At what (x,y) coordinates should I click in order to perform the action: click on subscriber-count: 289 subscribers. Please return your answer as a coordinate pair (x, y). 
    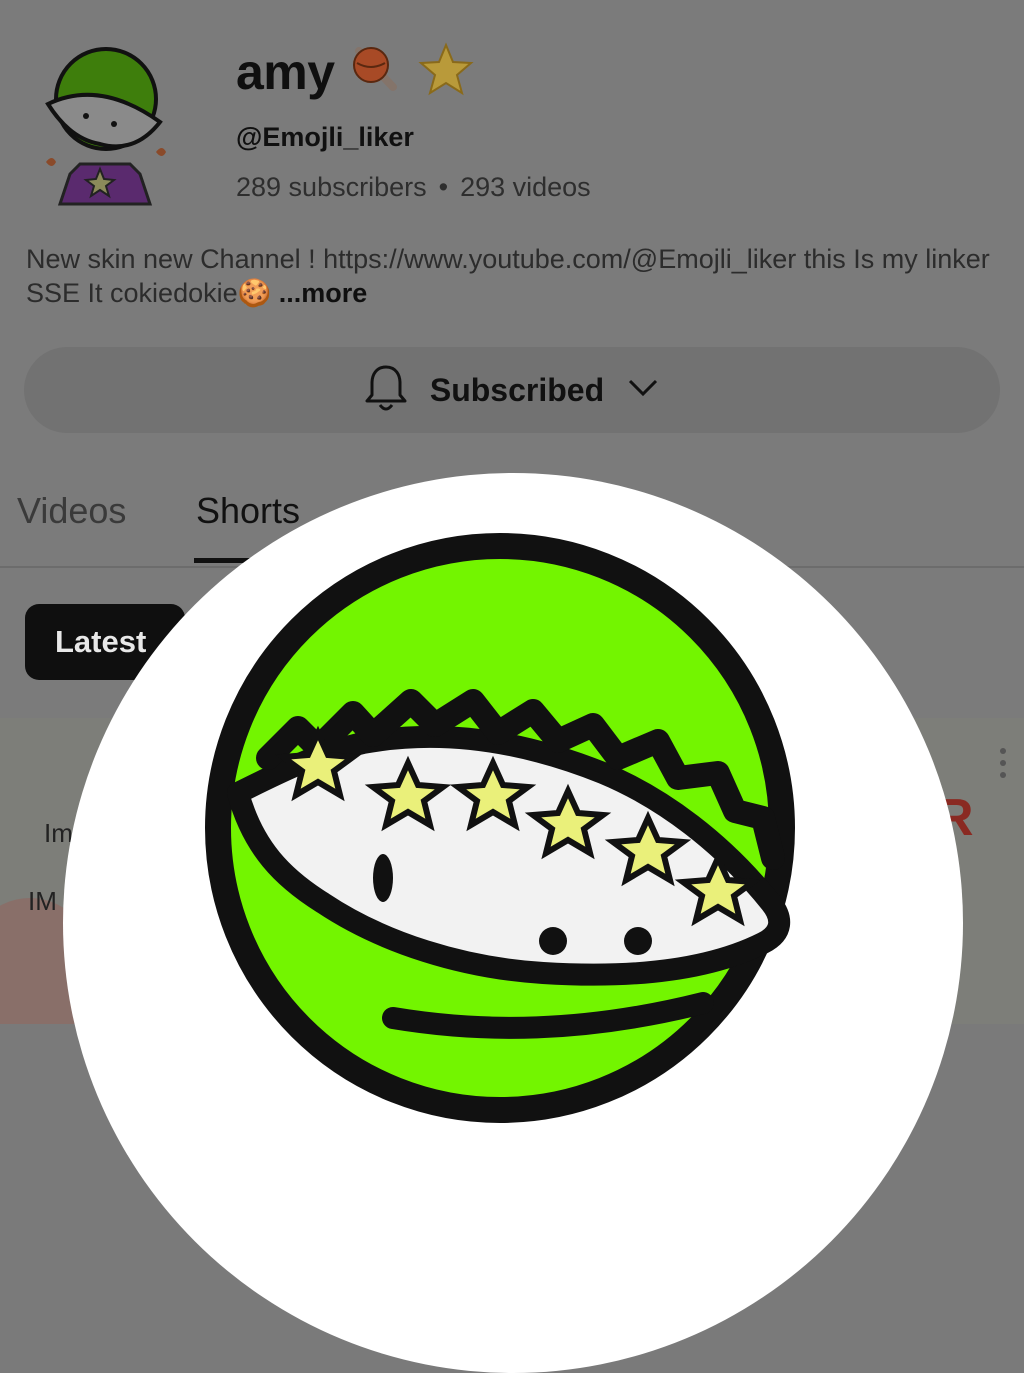
    Looking at the image, I should click on (331, 187).